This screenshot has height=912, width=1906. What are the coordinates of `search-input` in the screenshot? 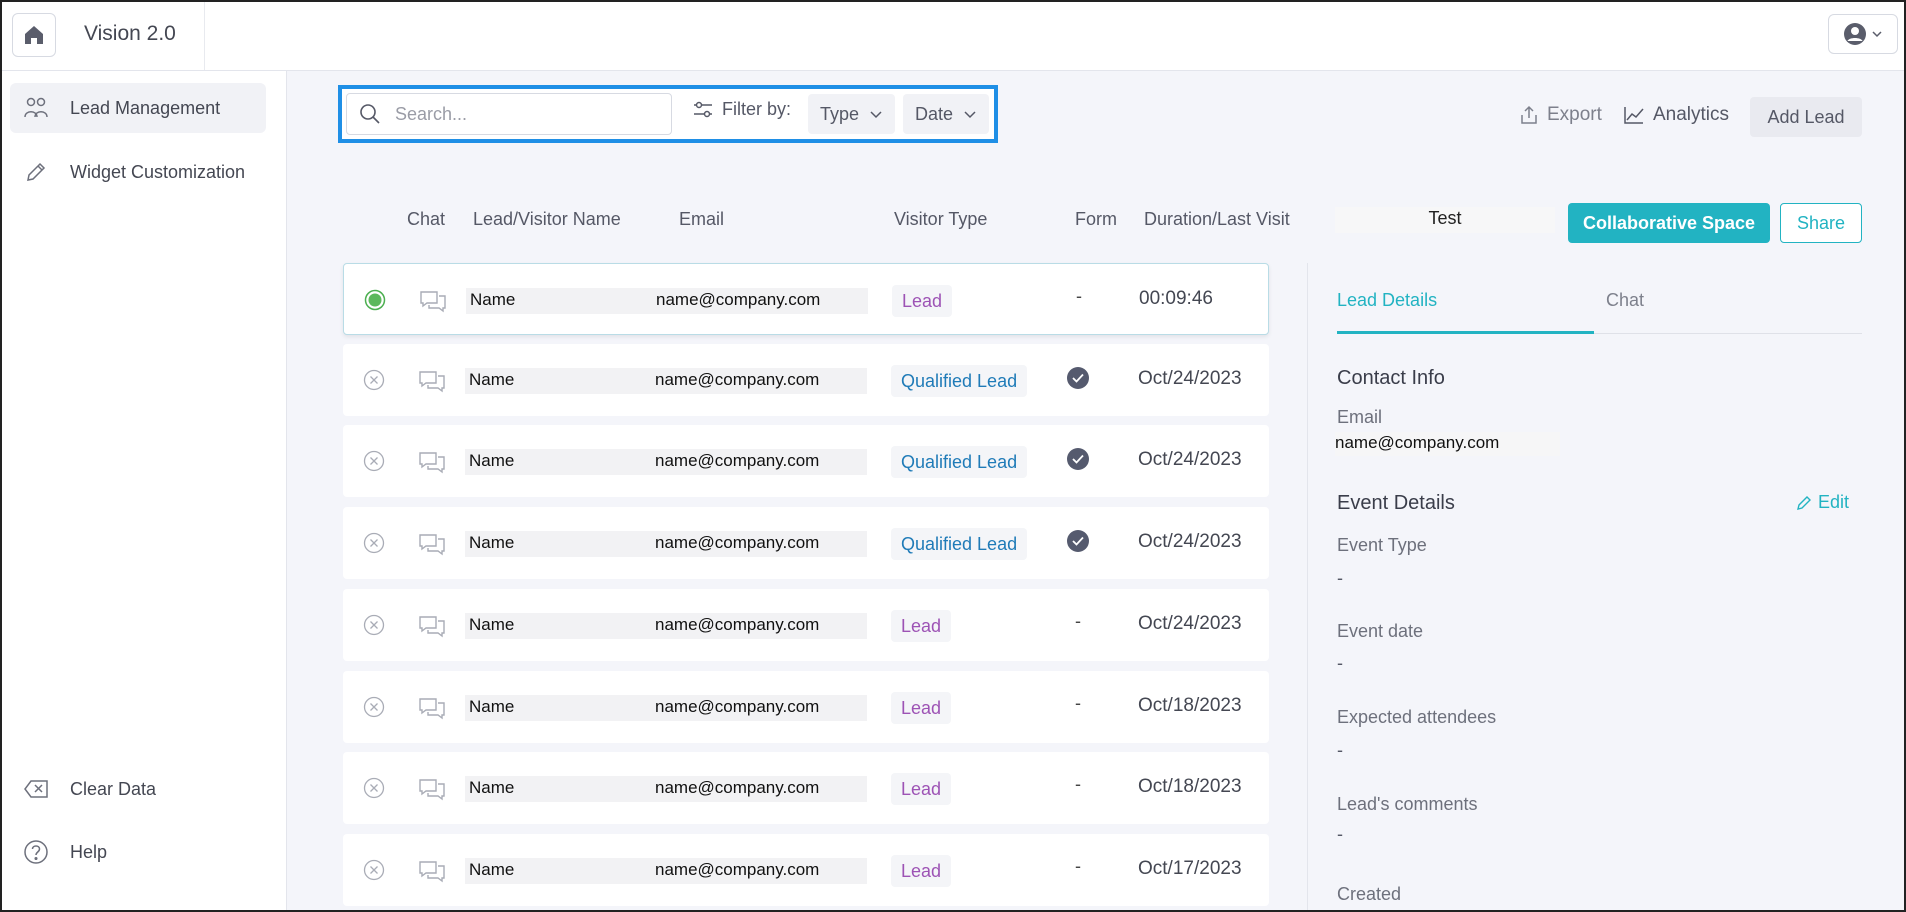 It's located at (520, 114).